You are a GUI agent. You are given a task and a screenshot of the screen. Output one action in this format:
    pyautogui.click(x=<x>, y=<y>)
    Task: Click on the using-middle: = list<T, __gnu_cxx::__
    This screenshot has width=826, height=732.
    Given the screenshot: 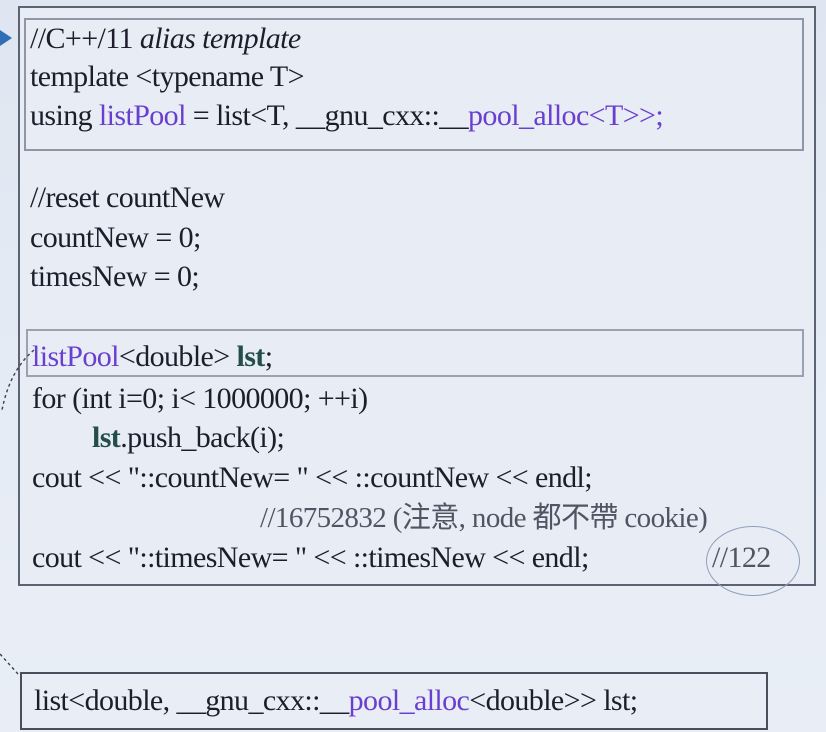 What is the action you would take?
    pyautogui.click(x=327, y=115)
    